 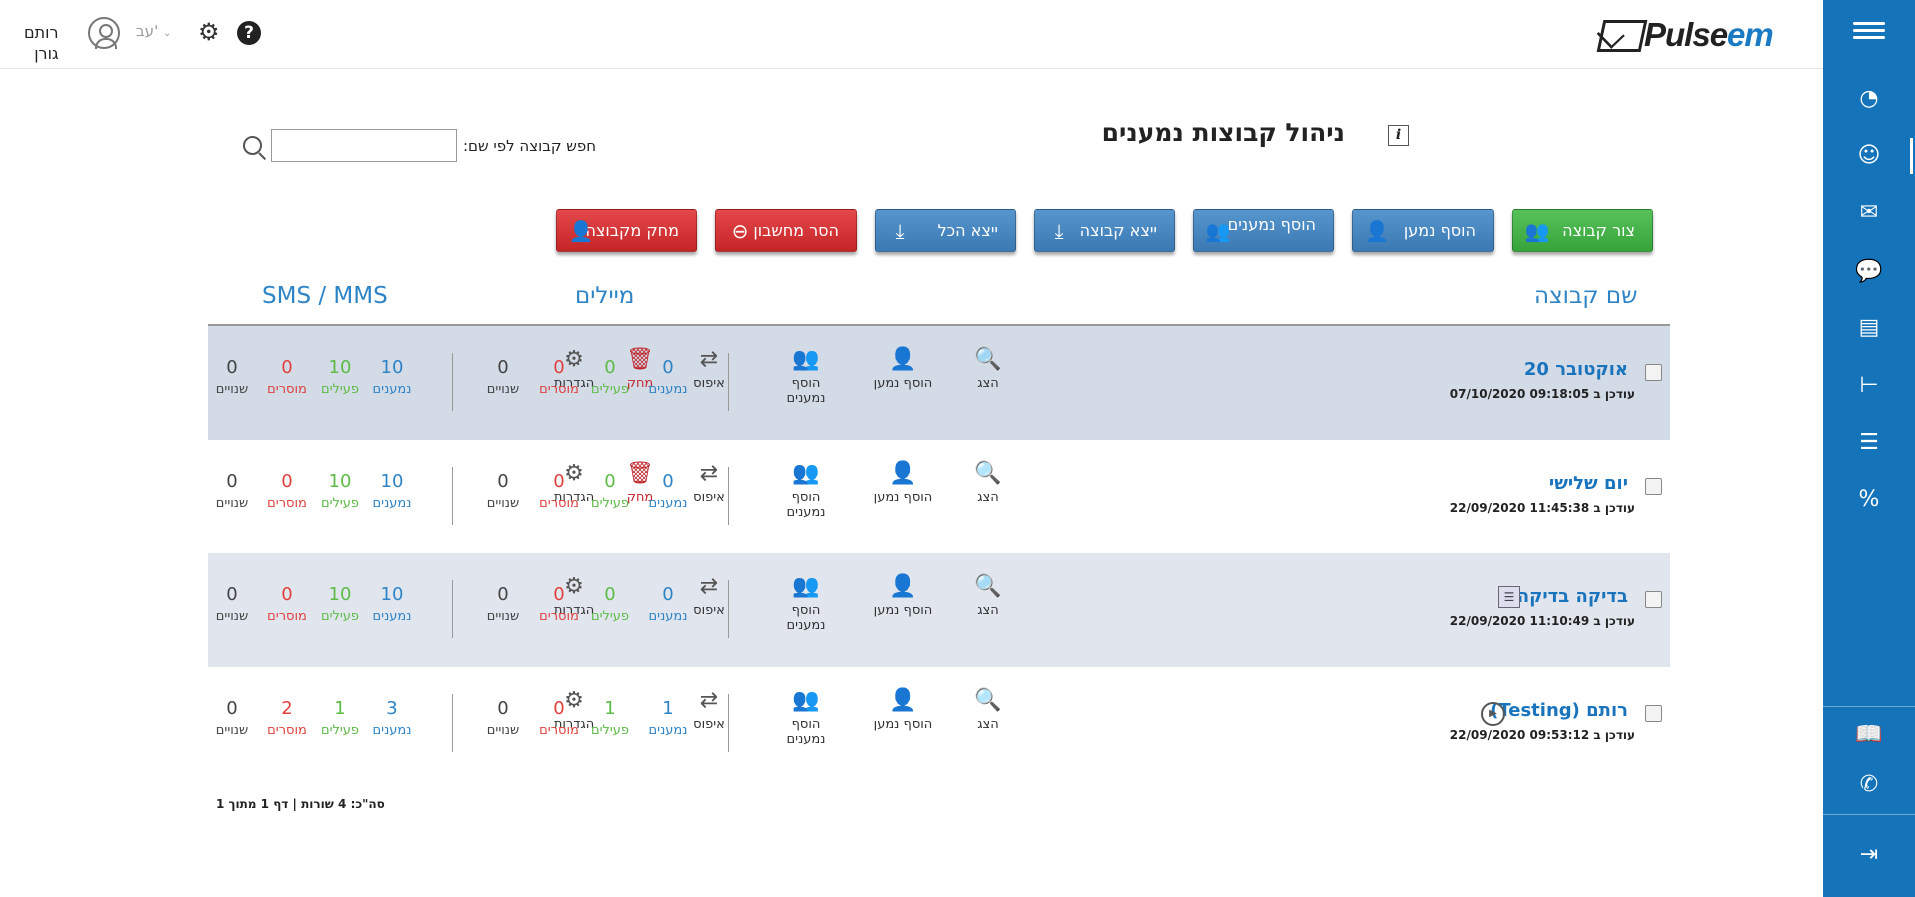 What do you see at coordinates (1398, 135) in the screenshot?
I see `info-icon: i` at bounding box center [1398, 135].